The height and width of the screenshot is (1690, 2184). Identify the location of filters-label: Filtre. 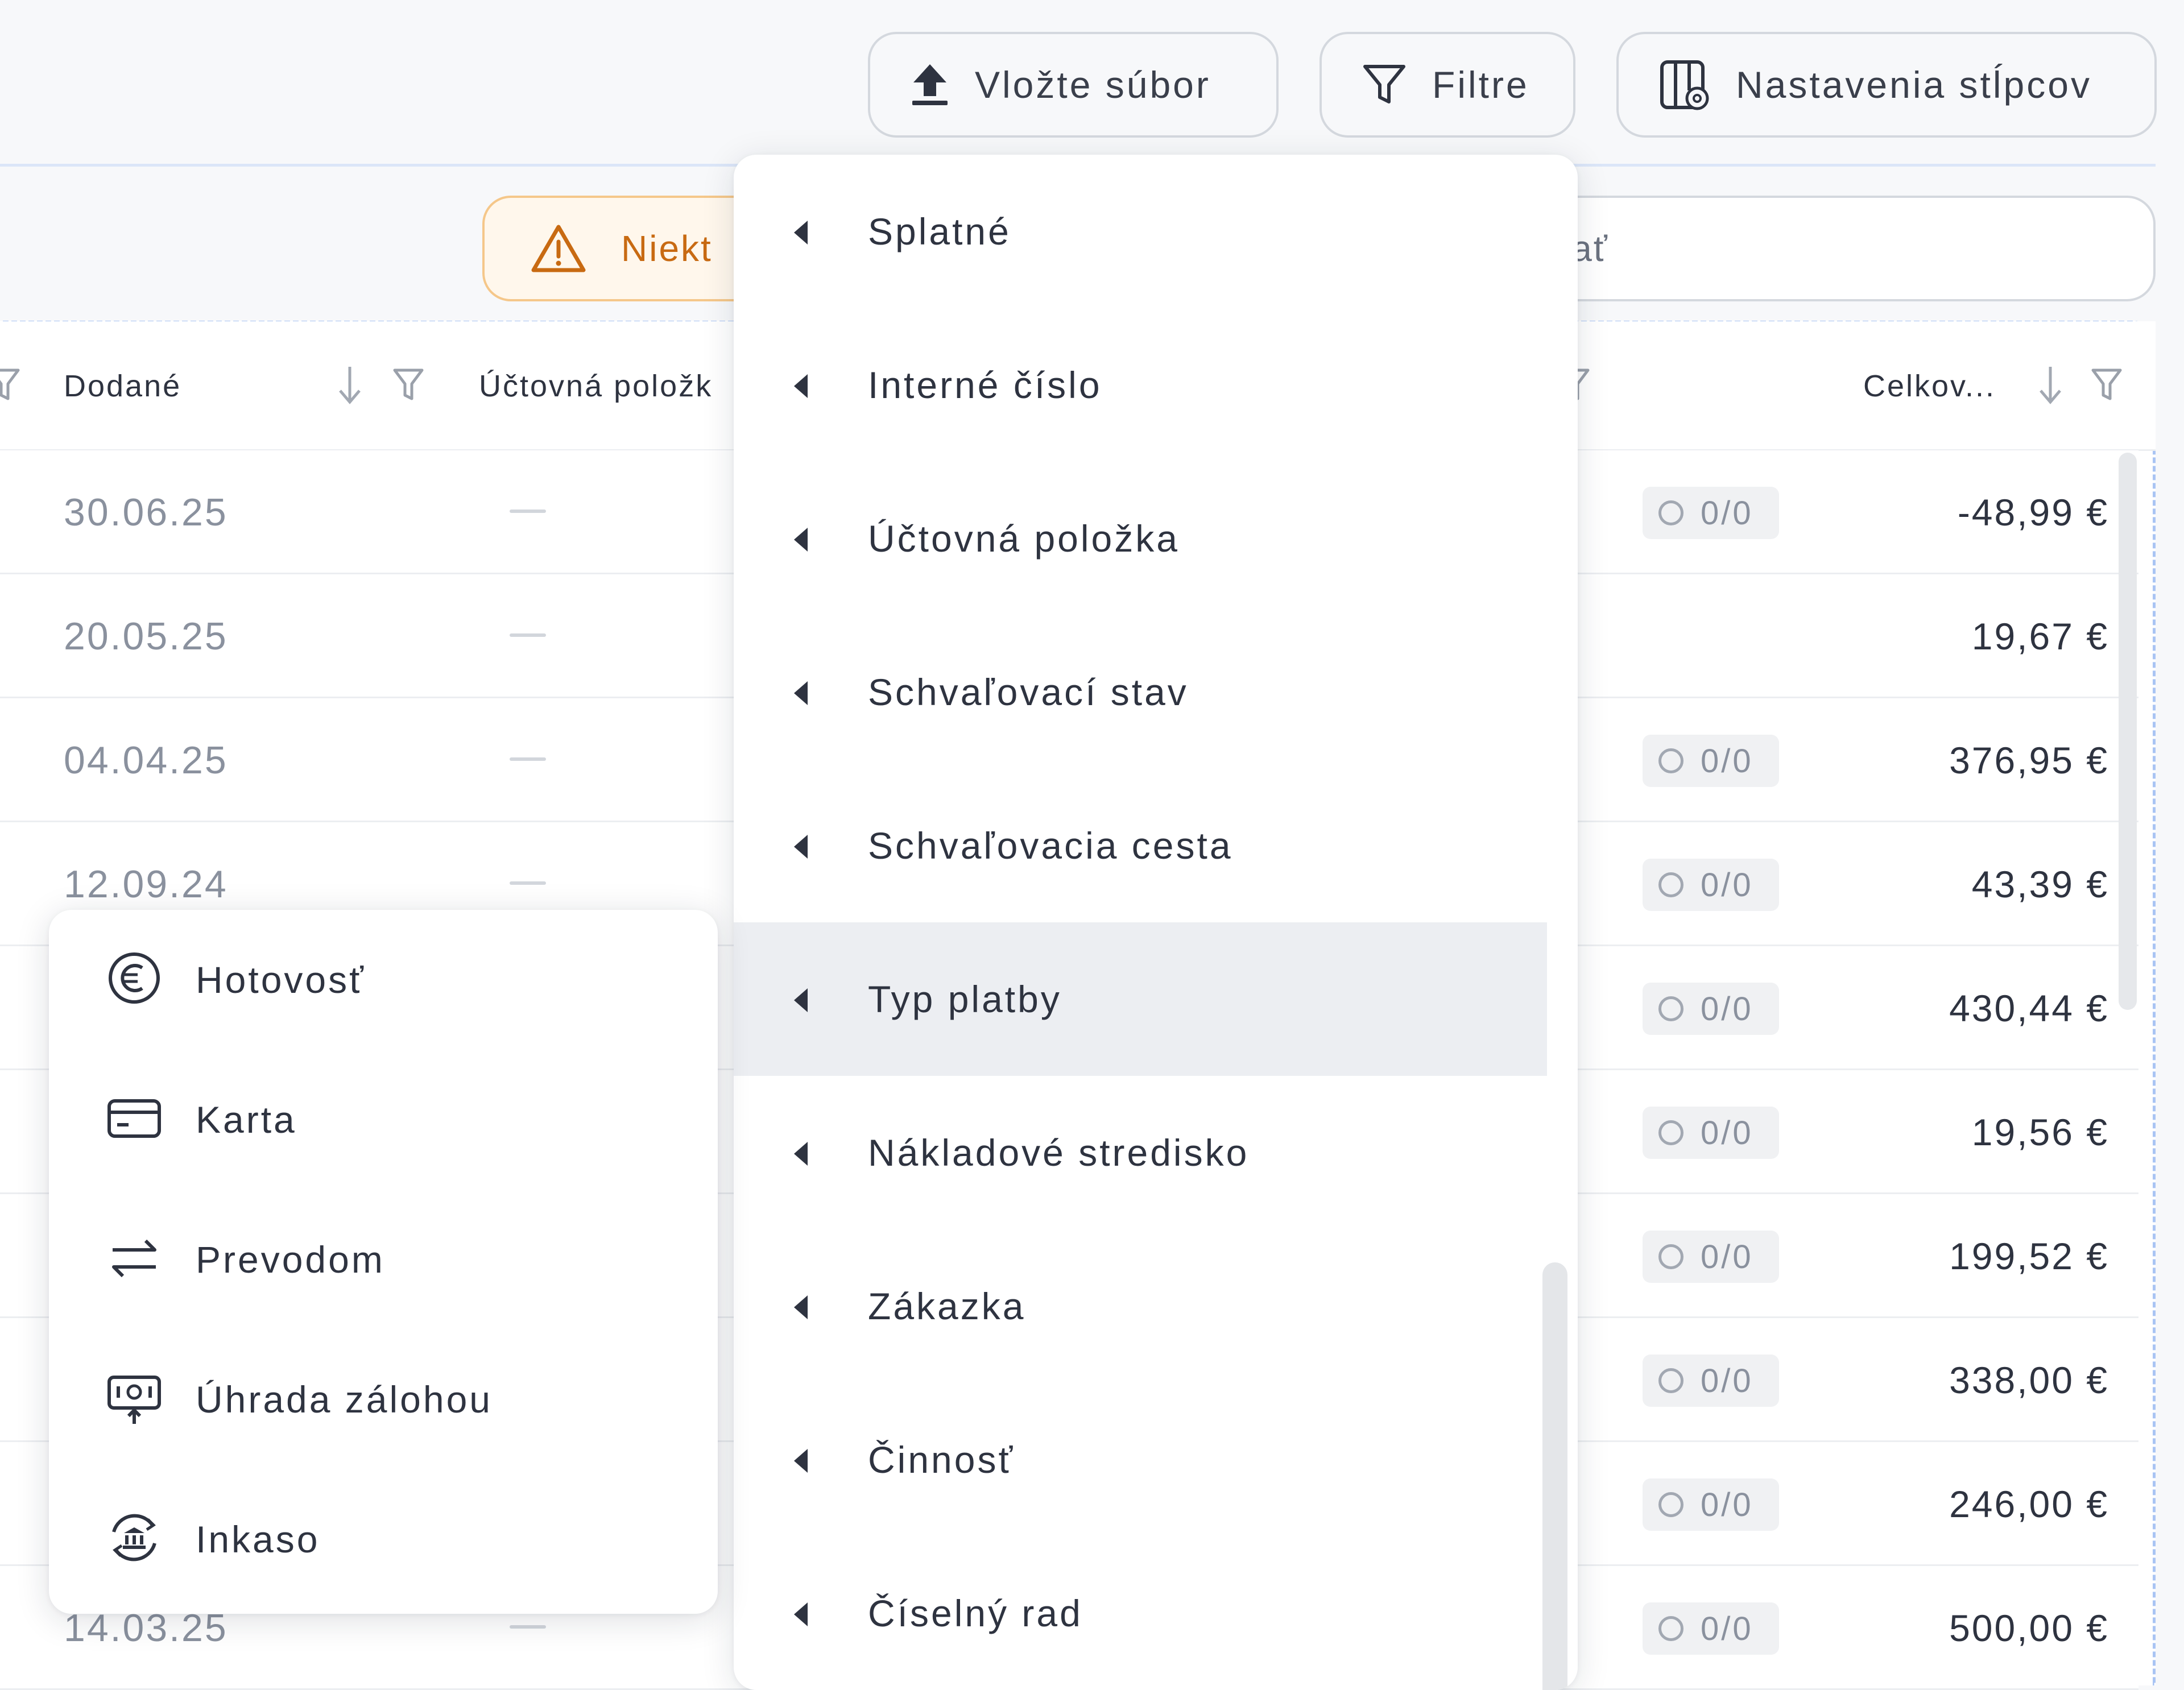
(1480, 85).